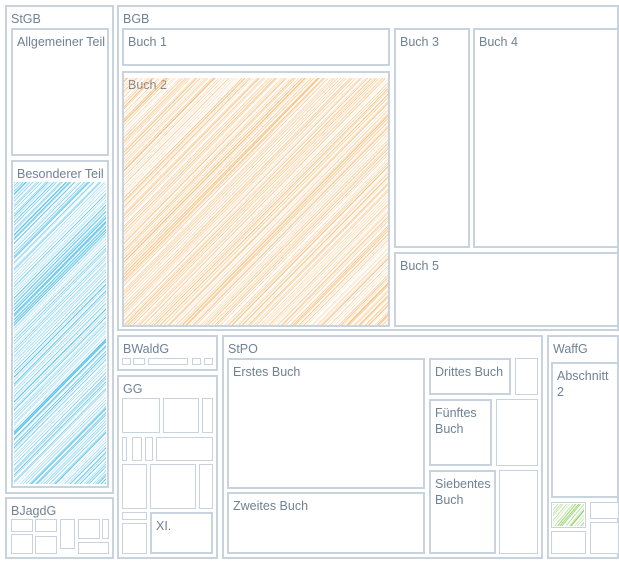 This screenshot has width=619, height=562. What do you see at coordinates (419, 42) in the screenshot?
I see `node-label: Buch 3` at bounding box center [419, 42].